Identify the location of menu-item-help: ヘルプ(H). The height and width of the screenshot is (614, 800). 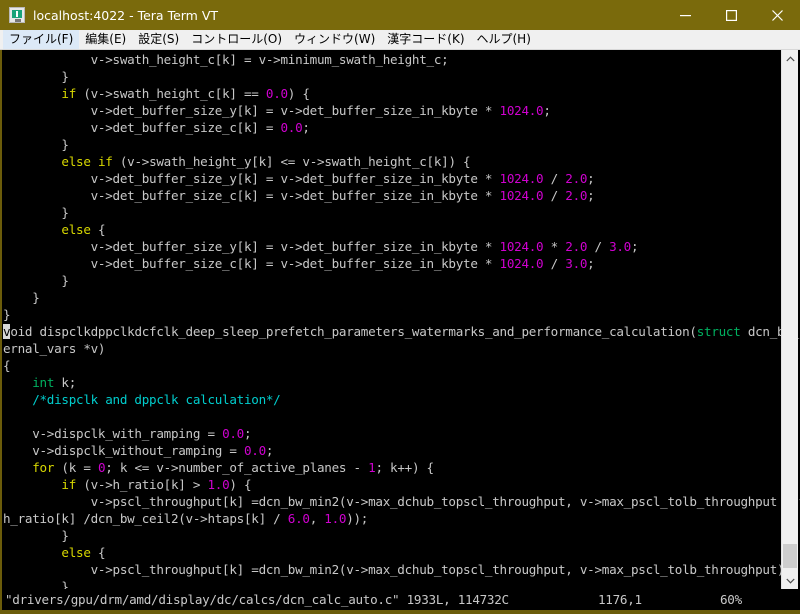
(504, 39).